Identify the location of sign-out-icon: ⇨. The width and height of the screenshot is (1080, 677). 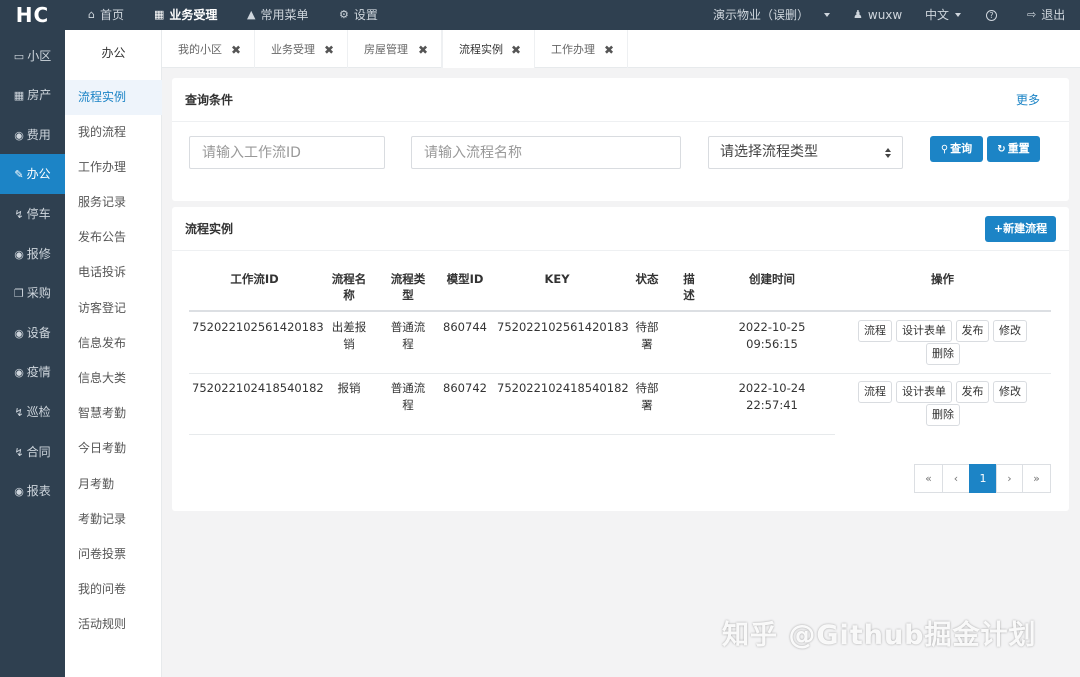
(1032, 14).